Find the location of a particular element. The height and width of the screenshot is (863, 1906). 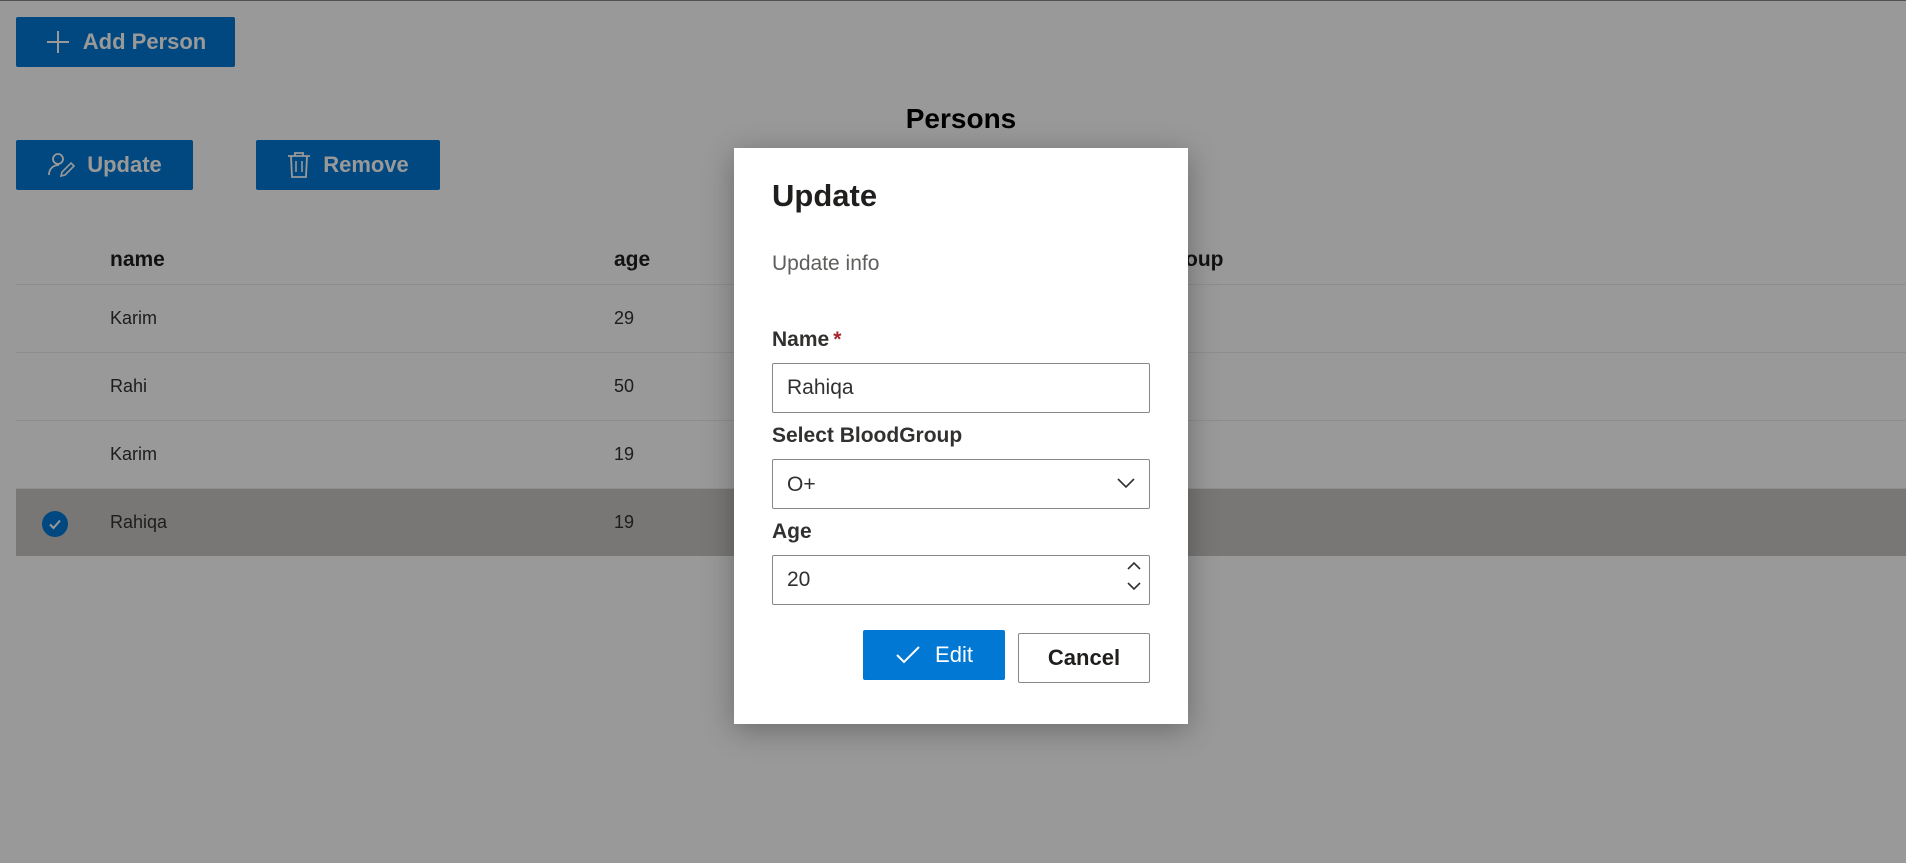

dialog-subtitle: Update info is located at coordinates (826, 263).